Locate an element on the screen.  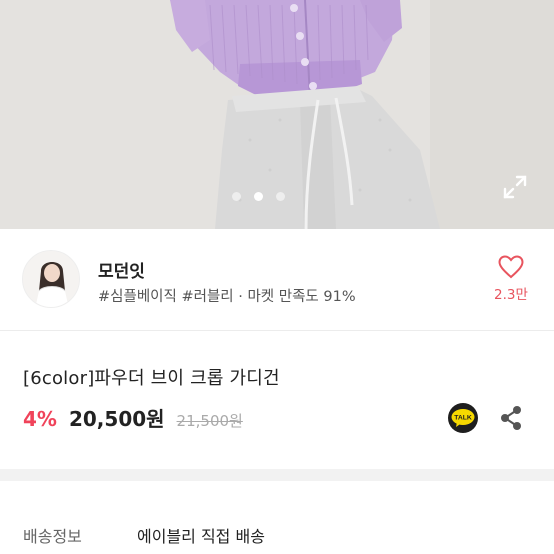
shop-tags: #심플베이직 #러블리 · 마켓 만족도 91% is located at coordinates (227, 297).